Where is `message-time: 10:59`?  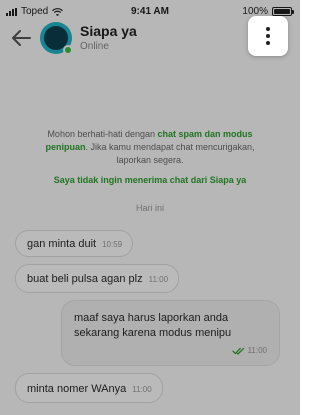 message-time: 10:59 is located at coordinates (112, 244).